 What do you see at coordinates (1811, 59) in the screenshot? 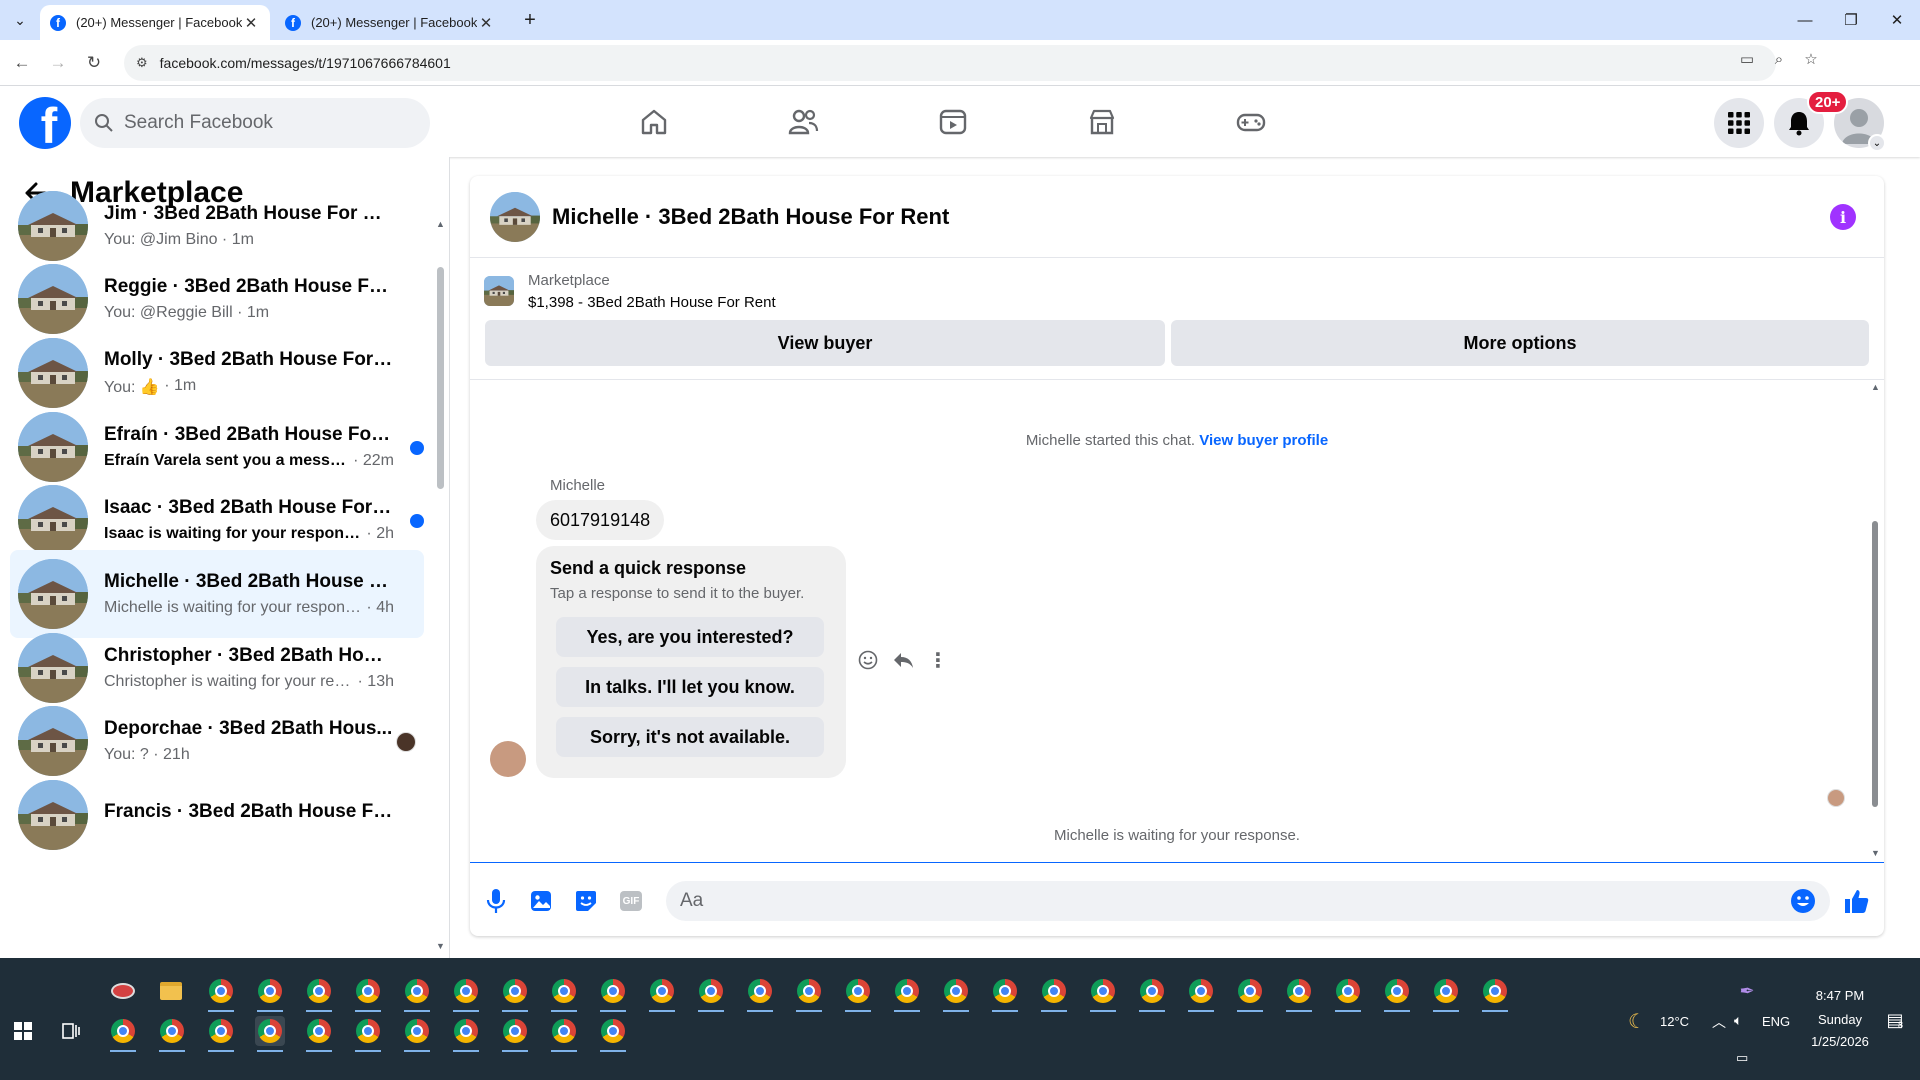
I see `bookmark-star-icon: ☆` at bounding box center [1811, 59].